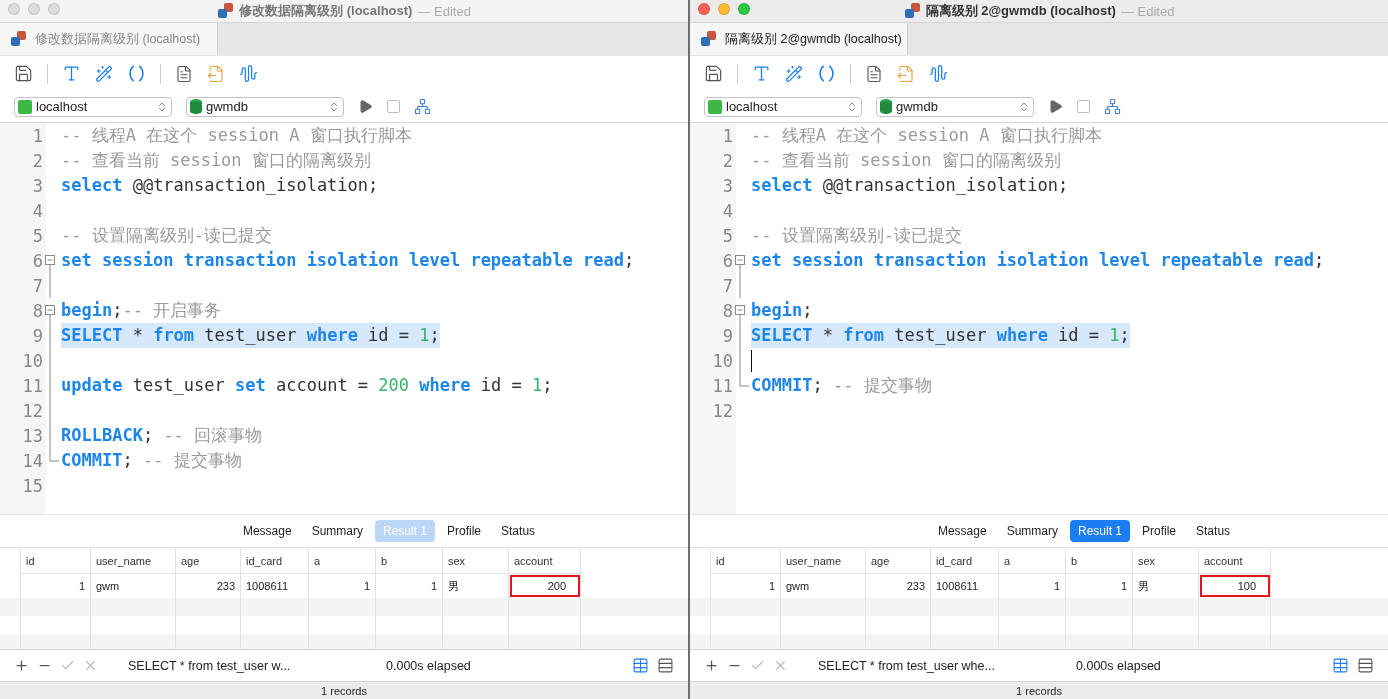 The image size is (1388, 699). Describe the element at coordinates (32, 385) in the screenshot. I see `line-number: 11` at that location.